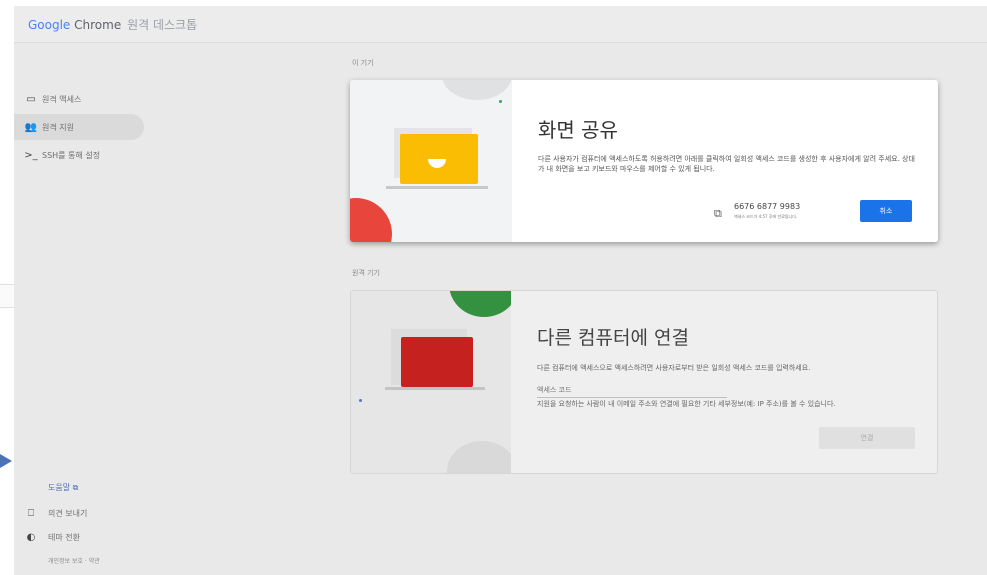 The width and height of the screenshot is (987, 575). What do you see at coordinates (58, 127) in the screenshot?
I see `sidebar-item-label: 원격 지원` at bounding box center [58, 127].